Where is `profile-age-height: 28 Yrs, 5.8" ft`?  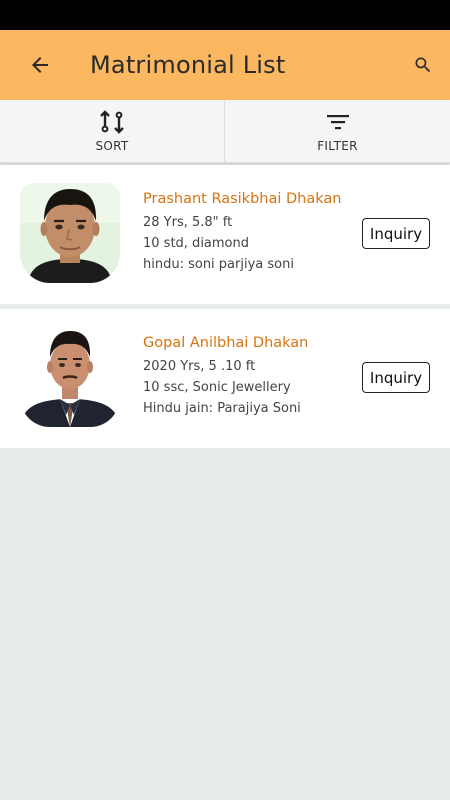
profile-age-height: 28 Yrs, 5.8" ft is located at coordinates (188, 222).